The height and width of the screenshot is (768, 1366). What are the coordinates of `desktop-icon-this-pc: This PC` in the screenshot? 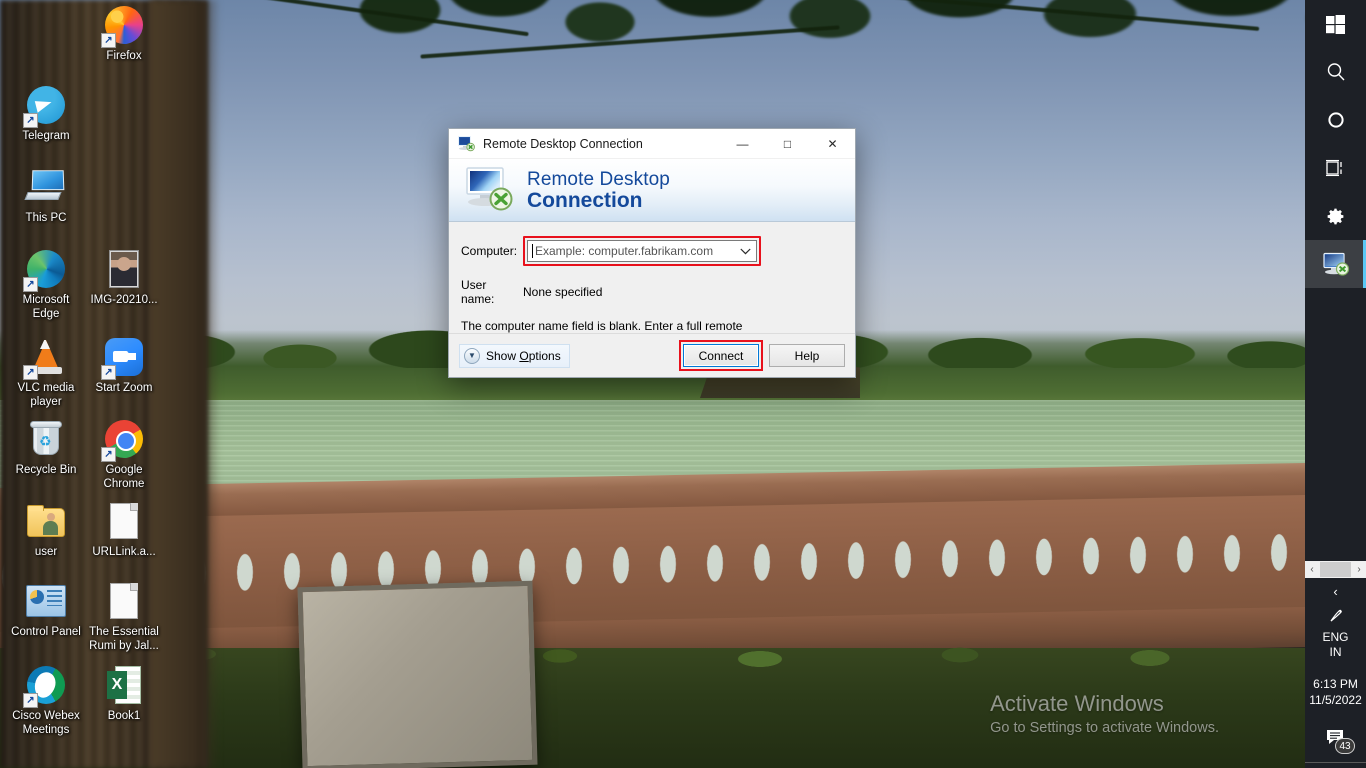 It's located at (46, 196).